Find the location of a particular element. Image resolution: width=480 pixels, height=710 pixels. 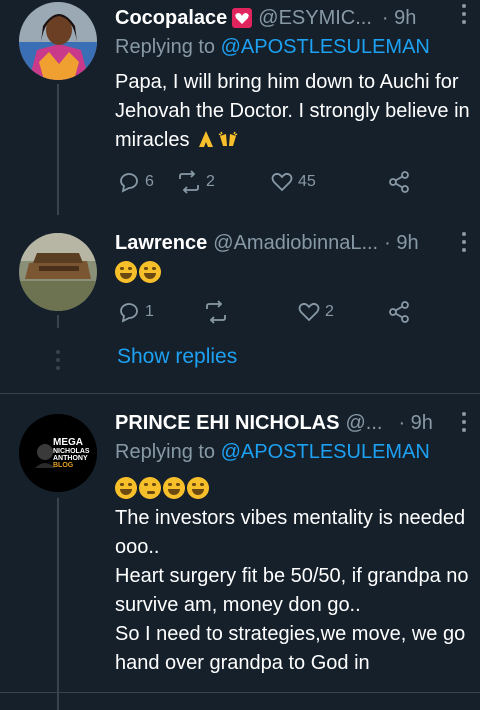

reply-count: 6 is located at coordinates (149, 181).